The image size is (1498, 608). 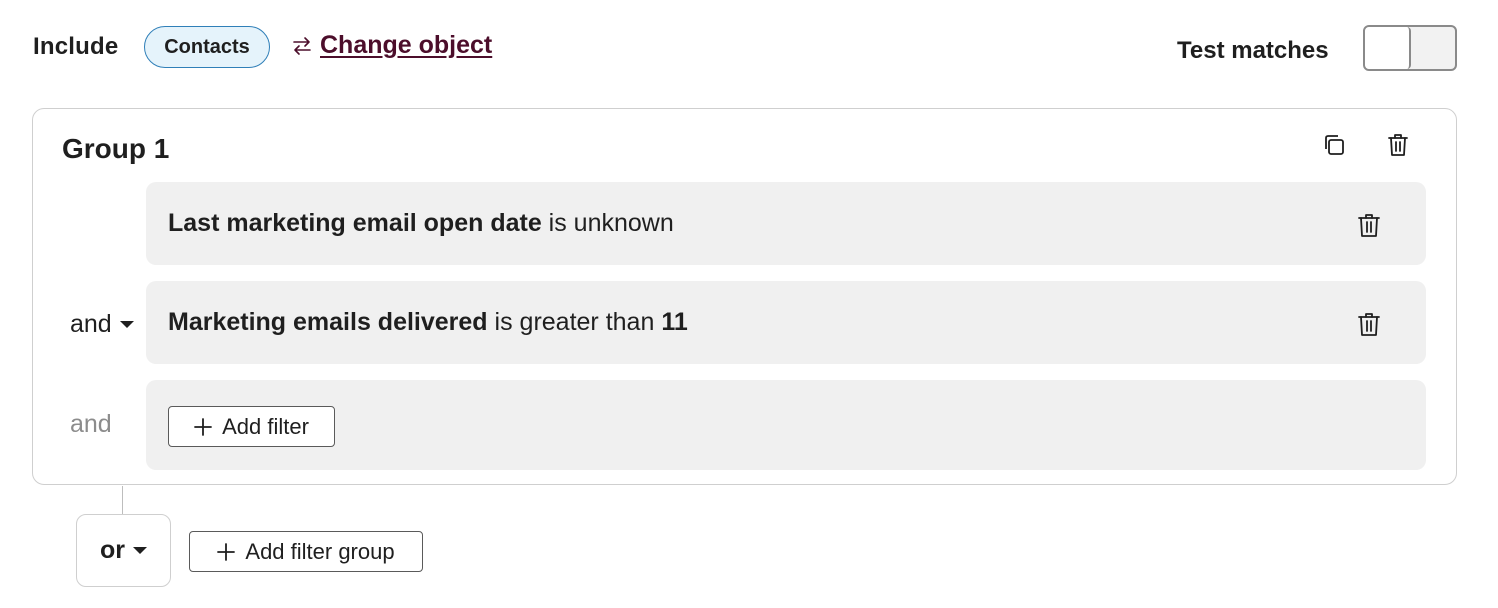 I want to click on add-filter-group-label: Add filter group, so click(x=320, y=551).